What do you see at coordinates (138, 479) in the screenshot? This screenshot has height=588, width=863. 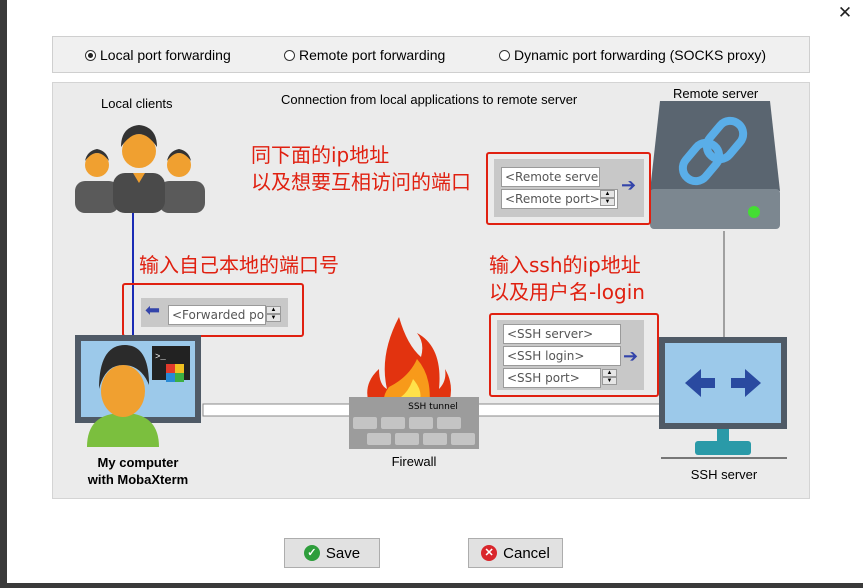 I see `my-computer-label-2: with MobaXterm` at bounding box center [138, 479].